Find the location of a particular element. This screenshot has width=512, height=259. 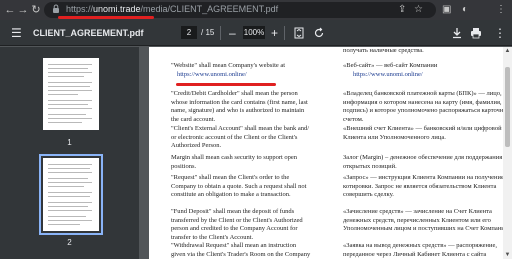

reload-icon: ↻ is located at coordinates (36, 10).